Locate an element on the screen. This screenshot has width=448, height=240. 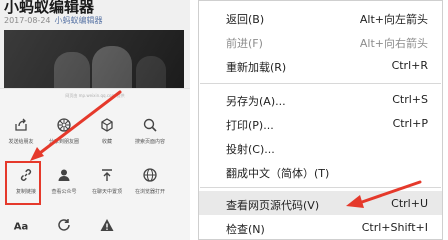
pin-top-icon is located at coordinates (107, 175).